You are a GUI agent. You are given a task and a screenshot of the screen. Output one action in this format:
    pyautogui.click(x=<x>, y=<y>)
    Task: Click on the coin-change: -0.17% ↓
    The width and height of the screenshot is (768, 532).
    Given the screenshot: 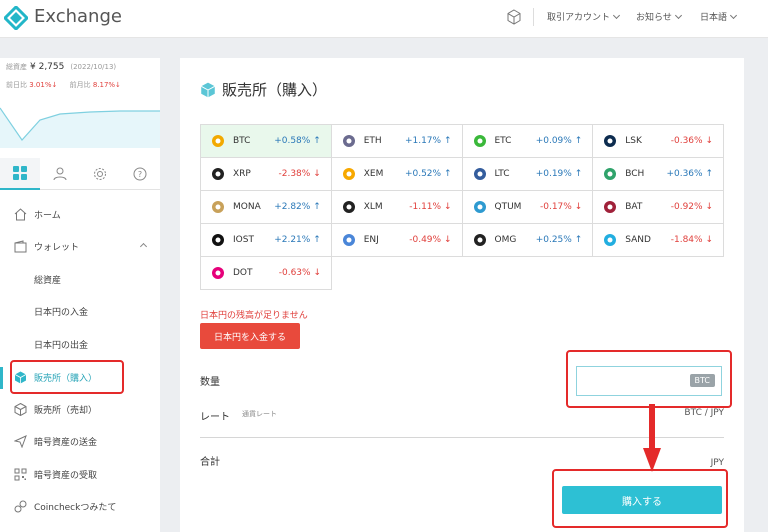 What is the action you would take?
    pyautogui.click(x=561, y=207)
    